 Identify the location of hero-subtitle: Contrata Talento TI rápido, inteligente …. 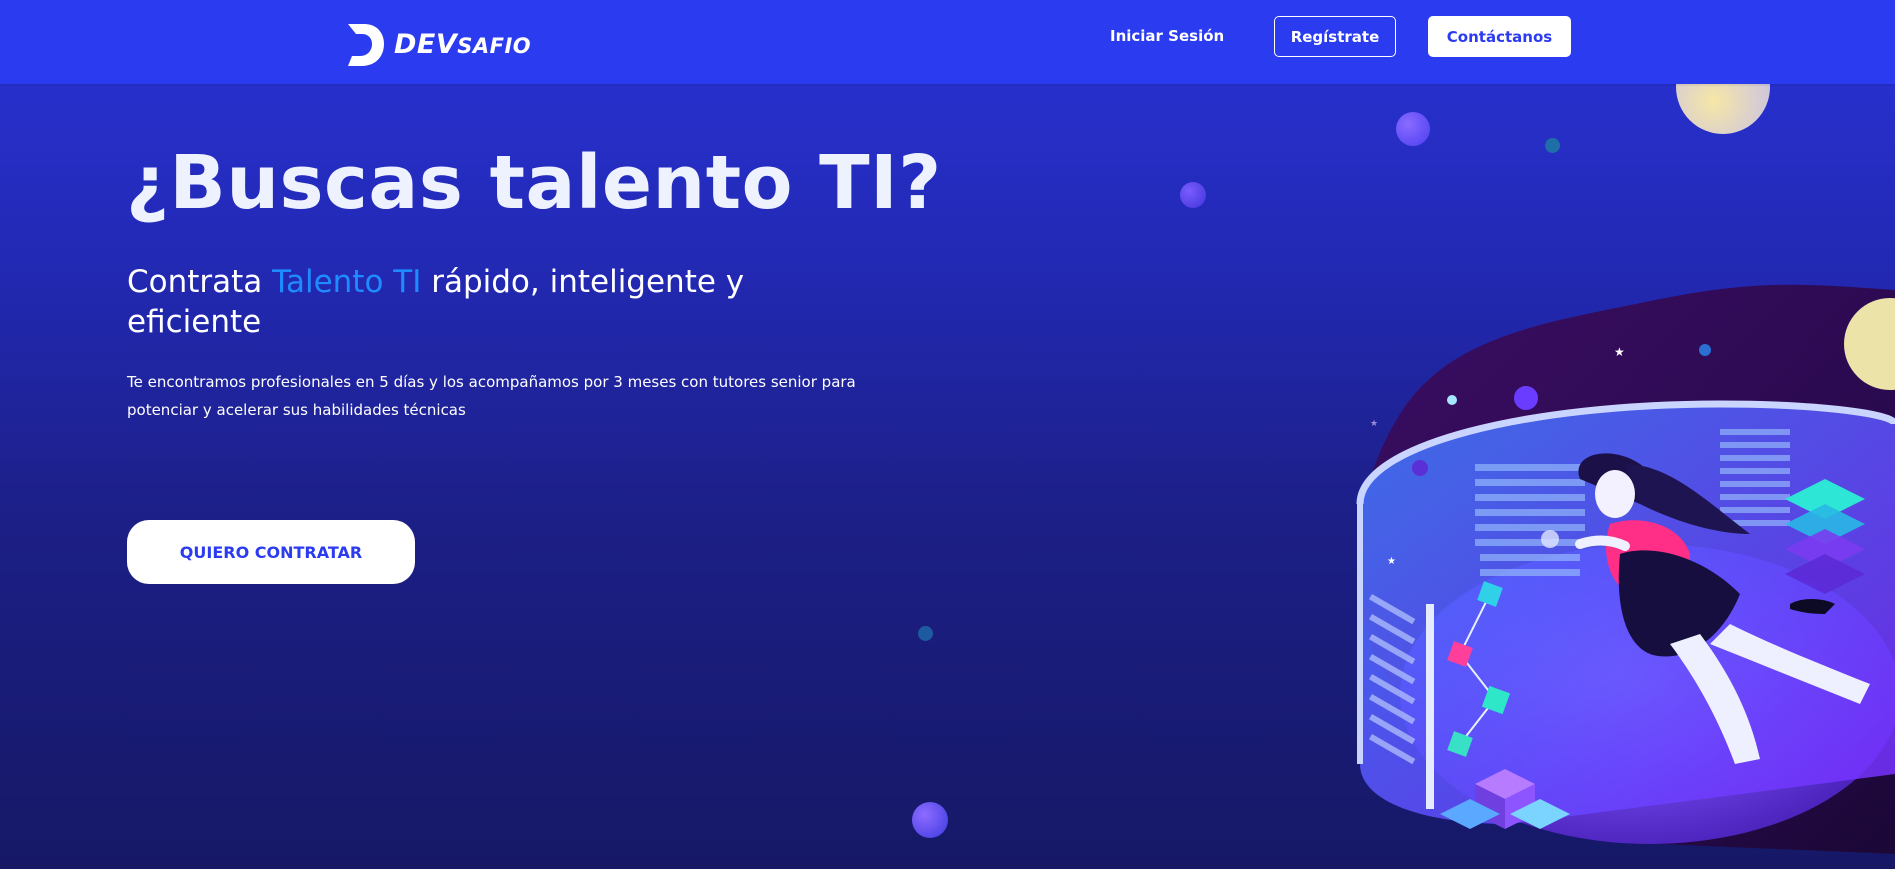
(436, 302).